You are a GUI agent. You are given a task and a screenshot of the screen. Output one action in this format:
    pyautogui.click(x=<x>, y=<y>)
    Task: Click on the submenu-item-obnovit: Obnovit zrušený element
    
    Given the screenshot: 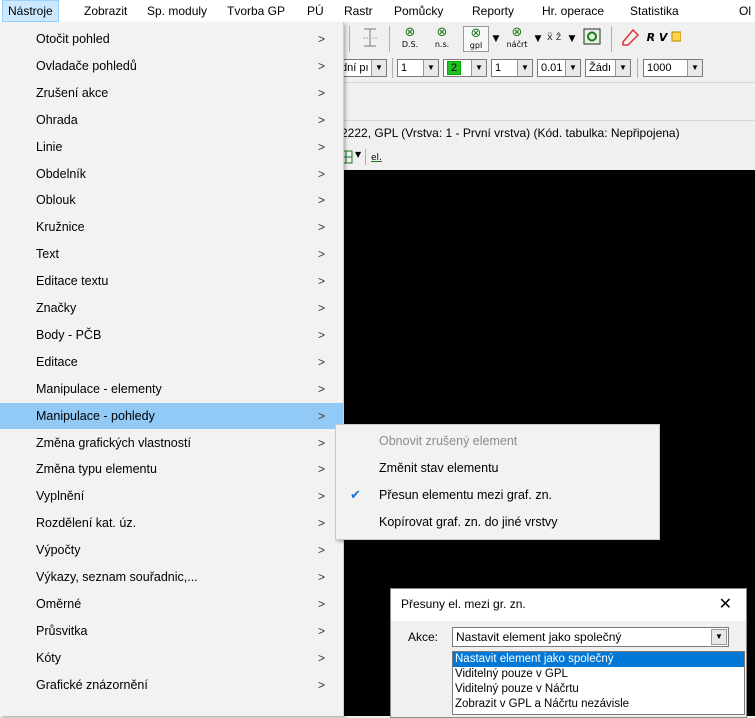 What is the action you would take?
    pyautogui.click(x=497, y=441)
    